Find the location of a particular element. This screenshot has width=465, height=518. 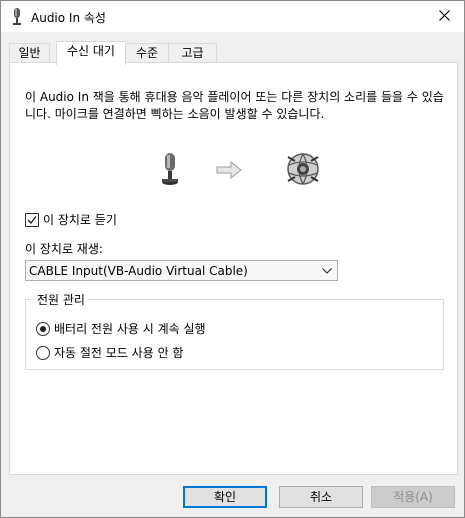

chevron-down-icon is located at coordinates (327, 270).